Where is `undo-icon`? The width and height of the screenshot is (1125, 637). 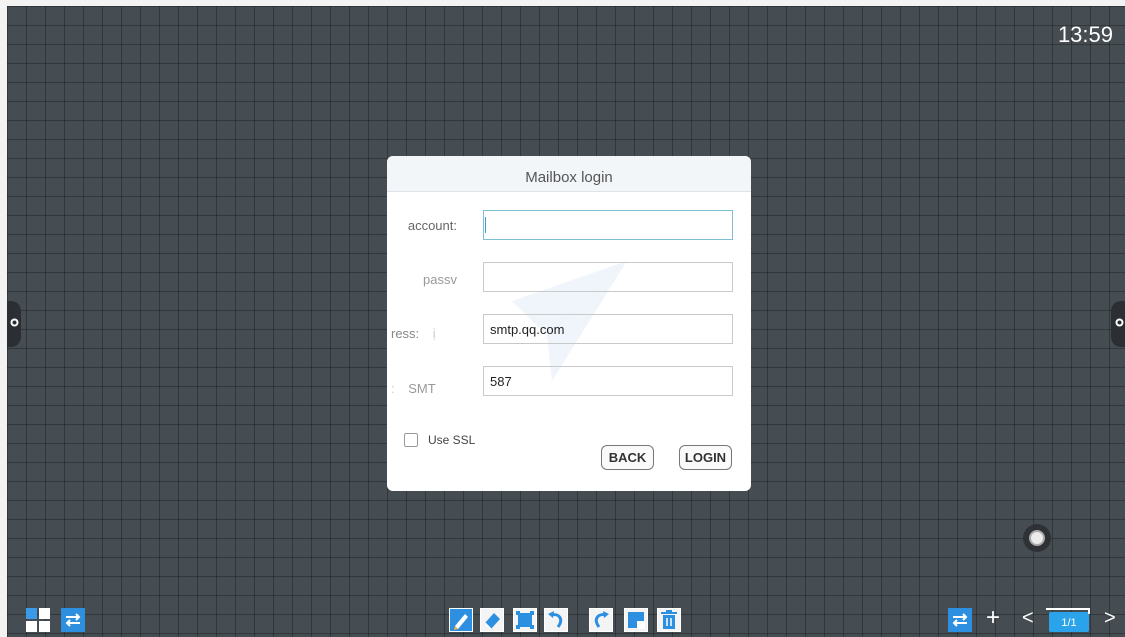
undo-icon is located at coordinates (556, 620).